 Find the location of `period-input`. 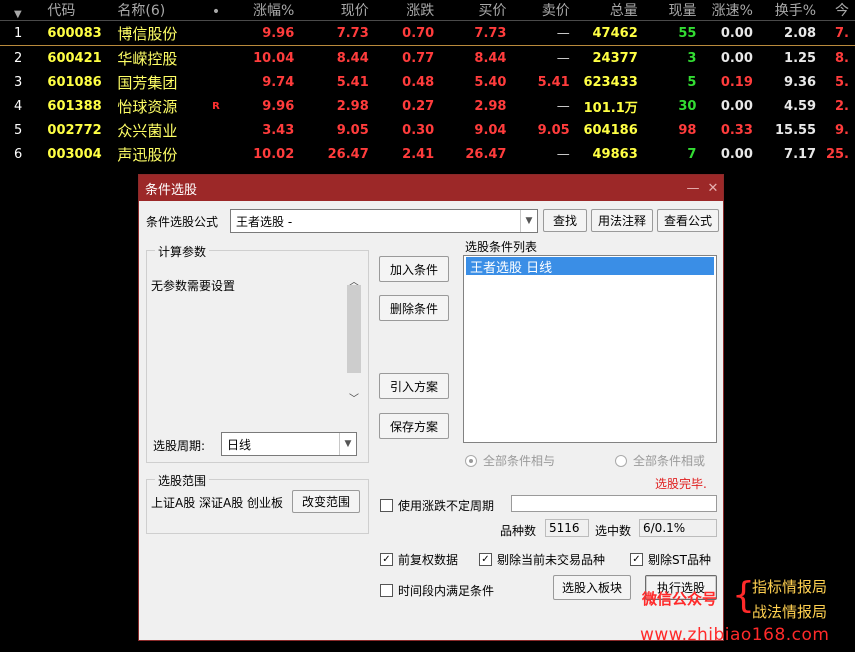

period-input is located at coordinates (614, 503).